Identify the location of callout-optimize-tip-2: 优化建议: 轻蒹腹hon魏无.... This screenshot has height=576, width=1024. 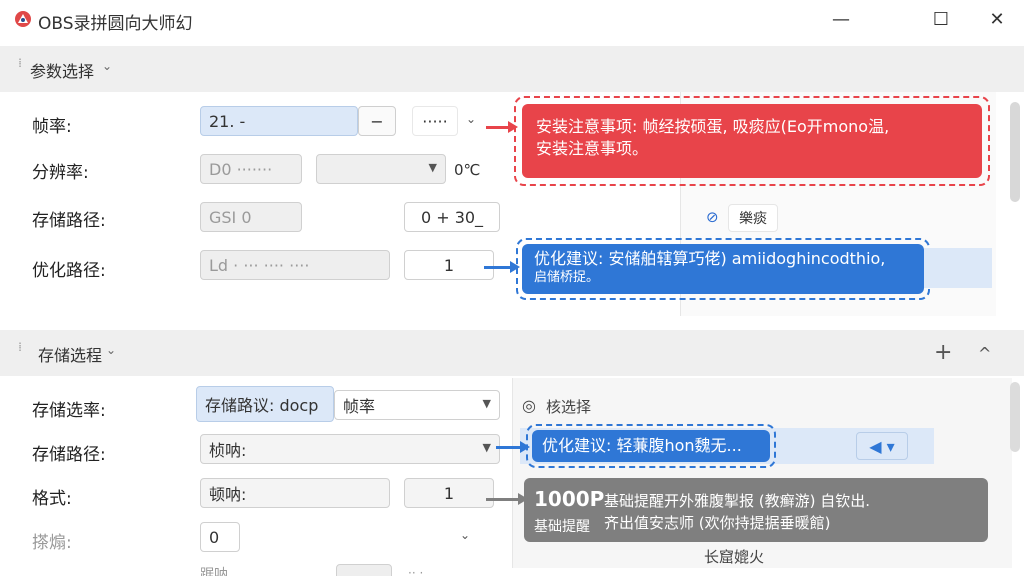
(651, 446).